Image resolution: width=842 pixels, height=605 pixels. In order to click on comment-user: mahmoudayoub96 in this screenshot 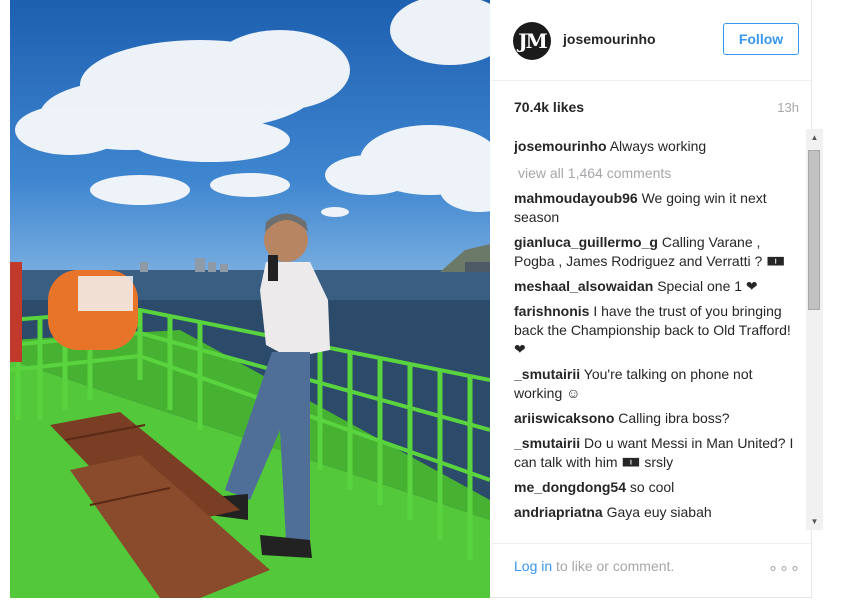, I will do `click(576, 198)`.